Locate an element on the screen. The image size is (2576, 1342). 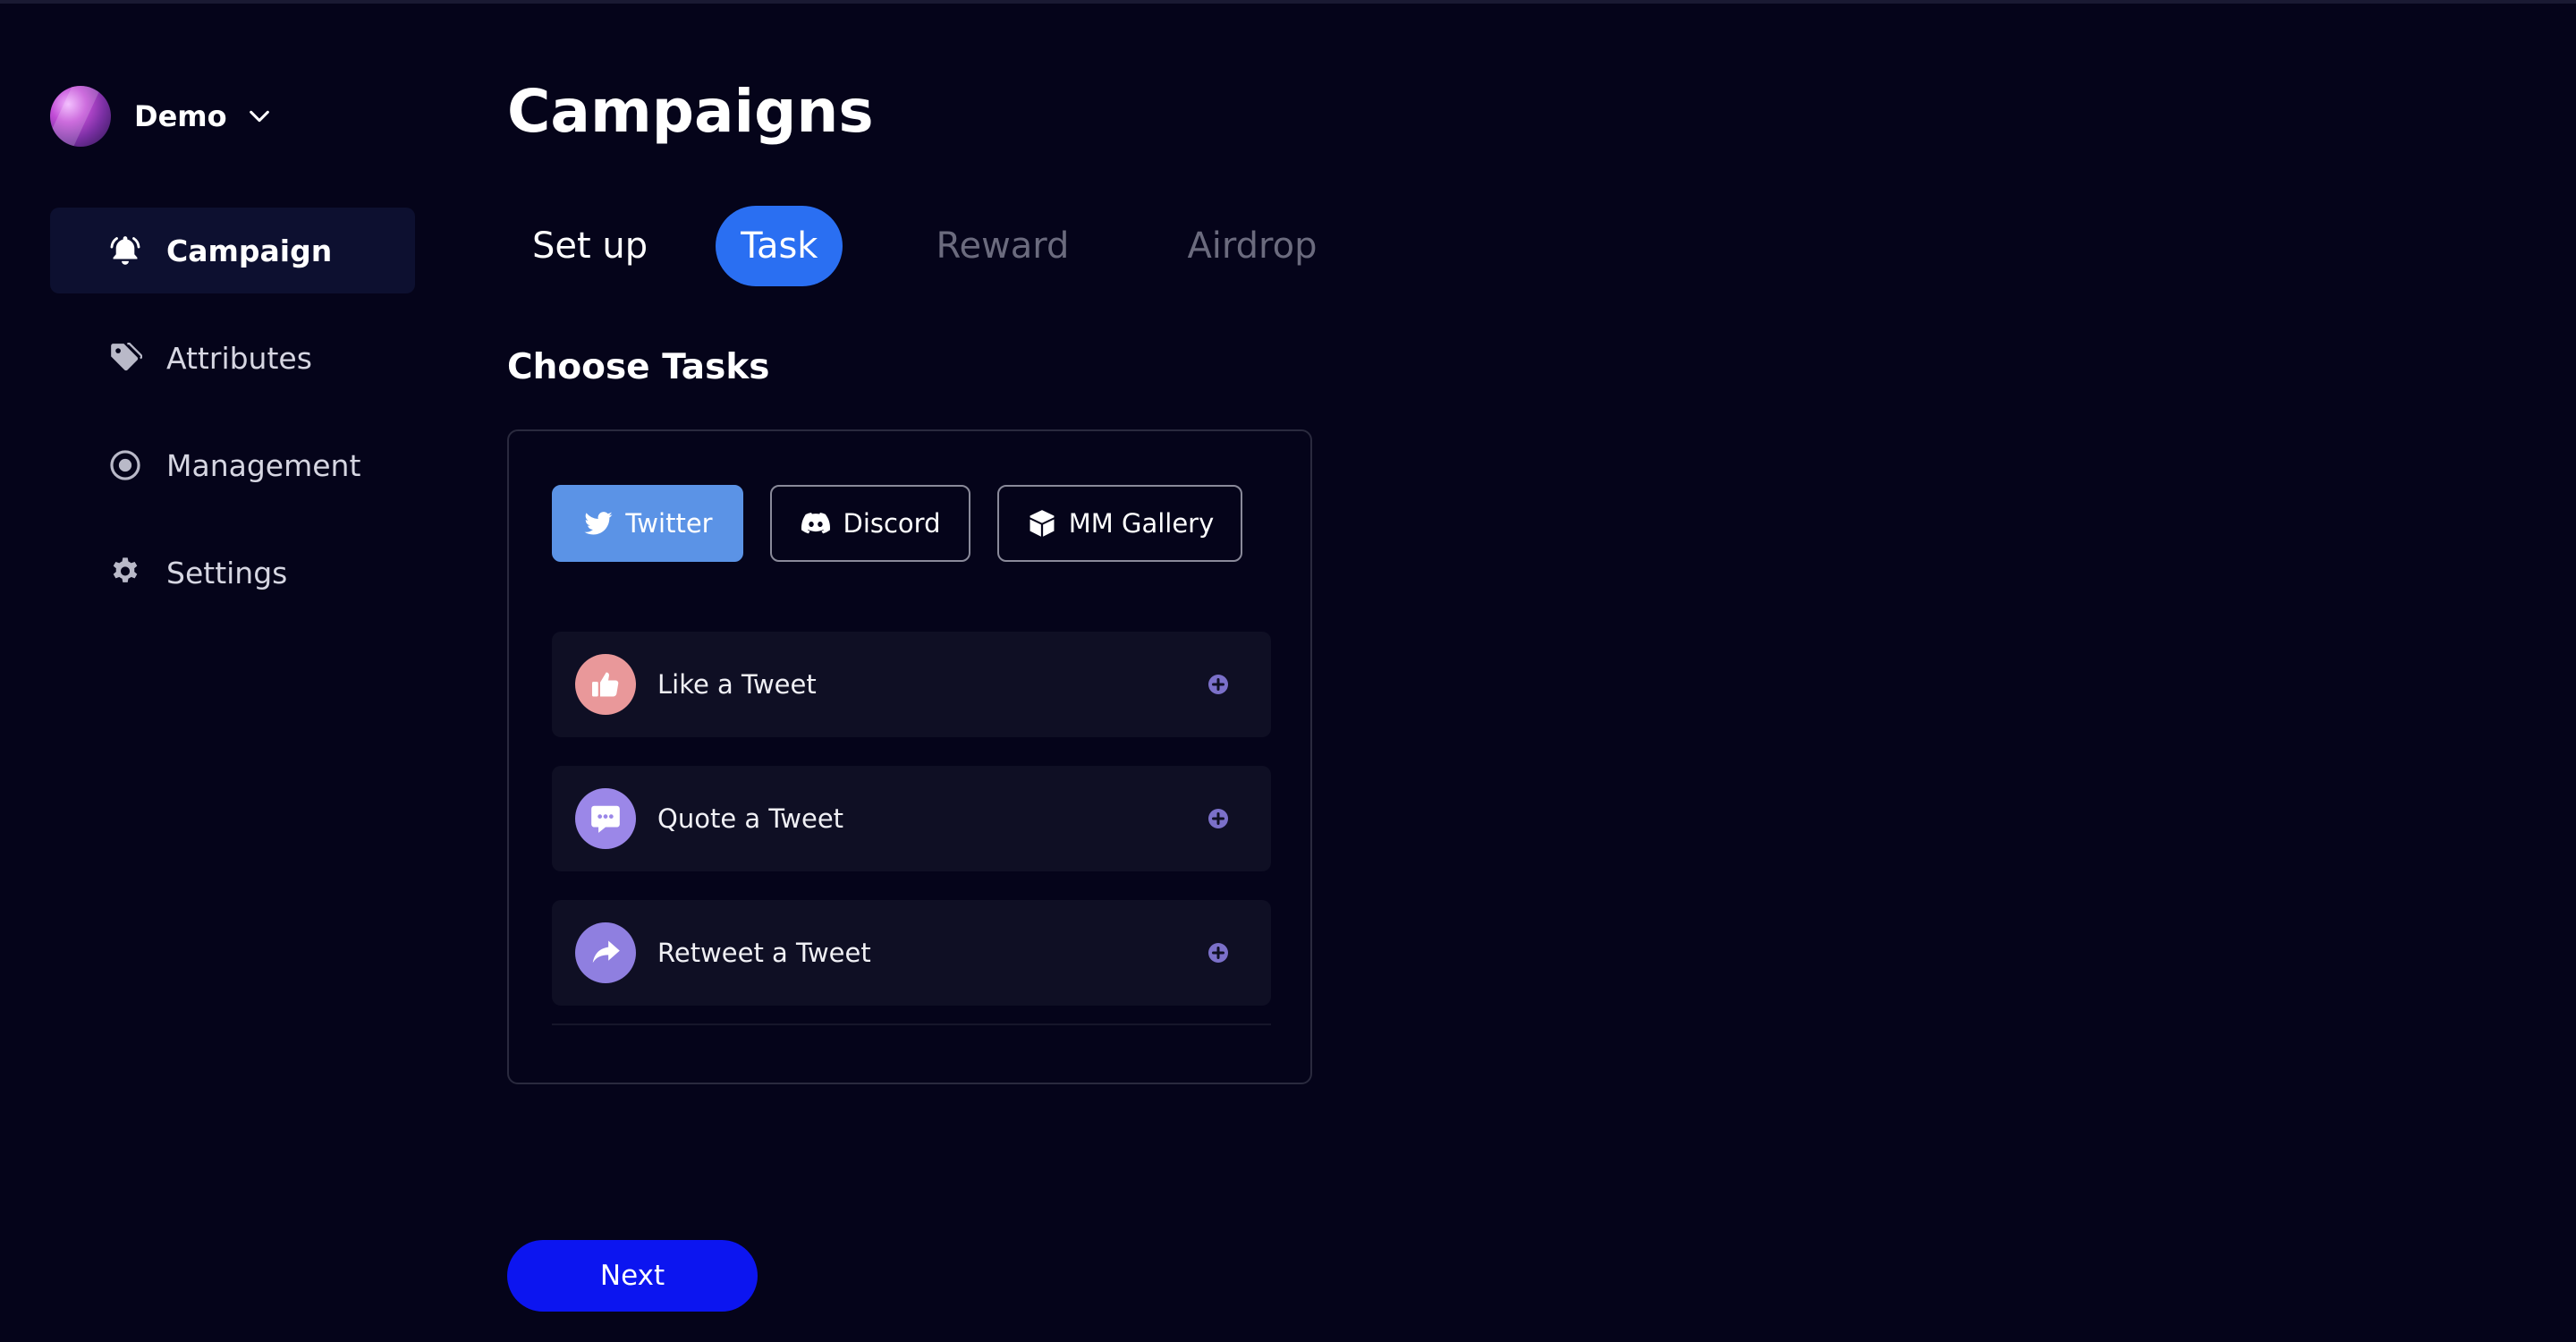
sidebar-item-campaign: Campaign is located at coordinates (232, 251).